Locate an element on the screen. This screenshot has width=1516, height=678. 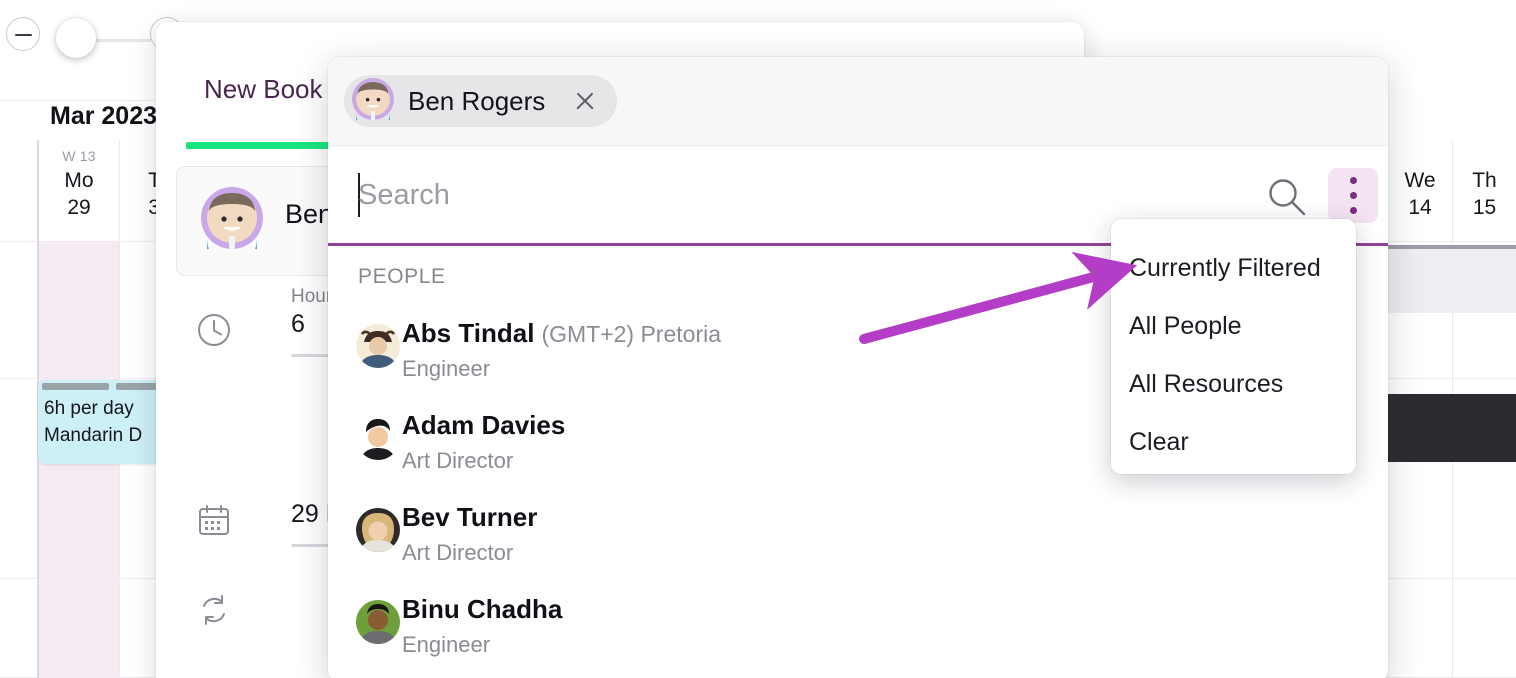
day-name-label: Mo is located at coordinates (79, 180).